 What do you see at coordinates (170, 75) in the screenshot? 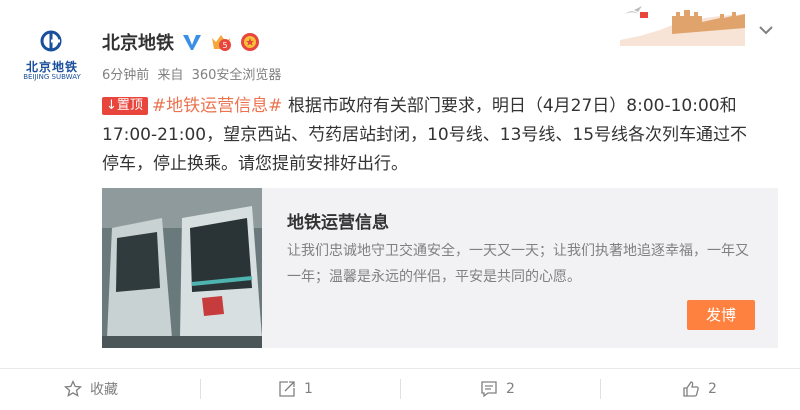
I see `source-prefix: 来自` at bounding box center [170, 75].